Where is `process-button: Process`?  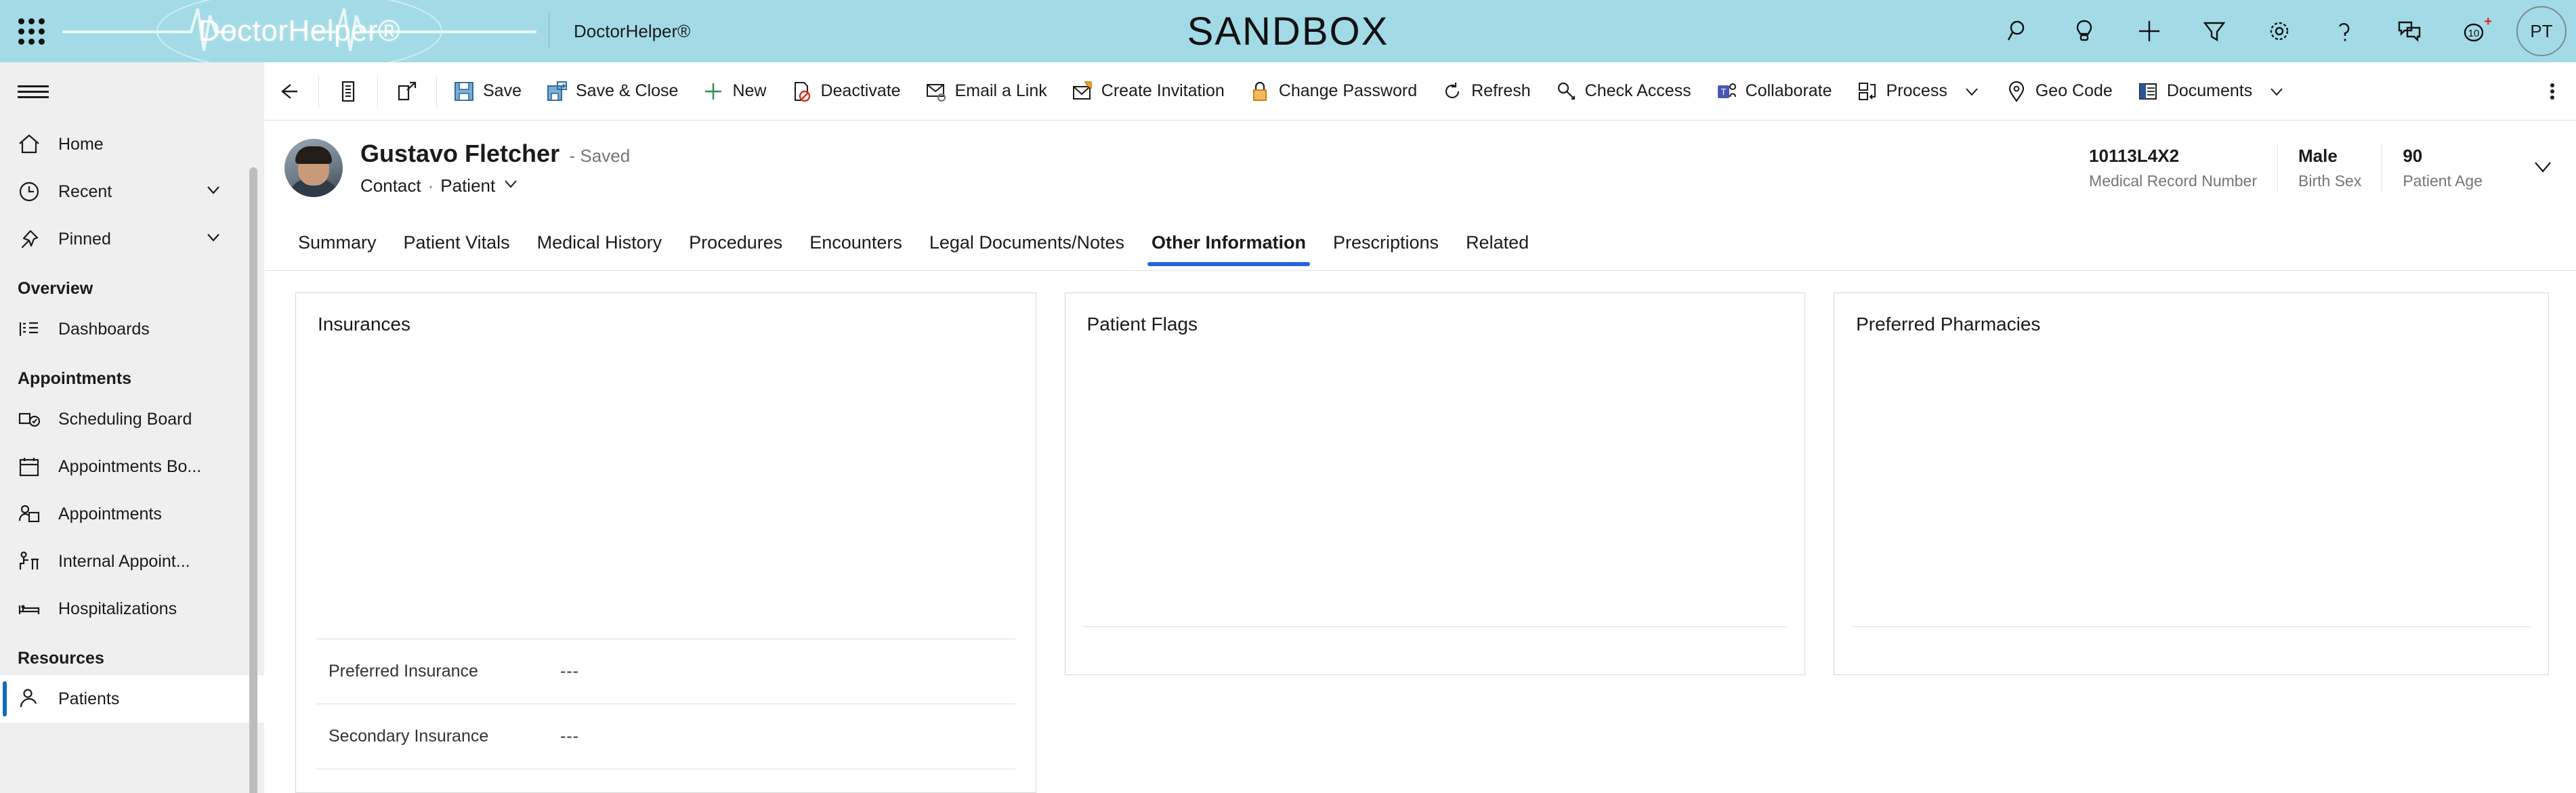
process-button: Process is located at coordinates (1918, 91).